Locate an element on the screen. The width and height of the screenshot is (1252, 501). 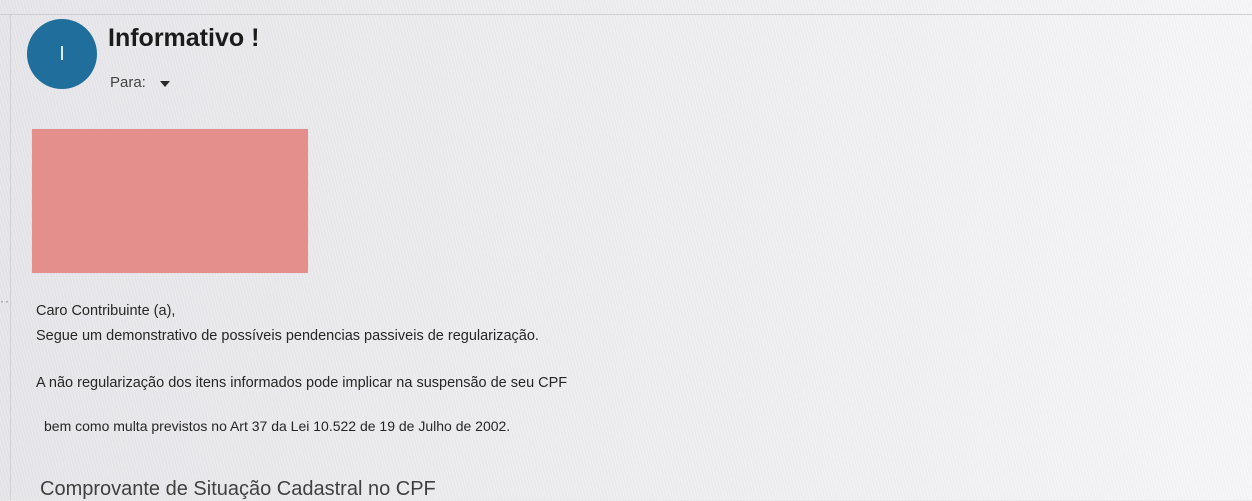
edge-dots: ·· is located at coordinates (5, 301).